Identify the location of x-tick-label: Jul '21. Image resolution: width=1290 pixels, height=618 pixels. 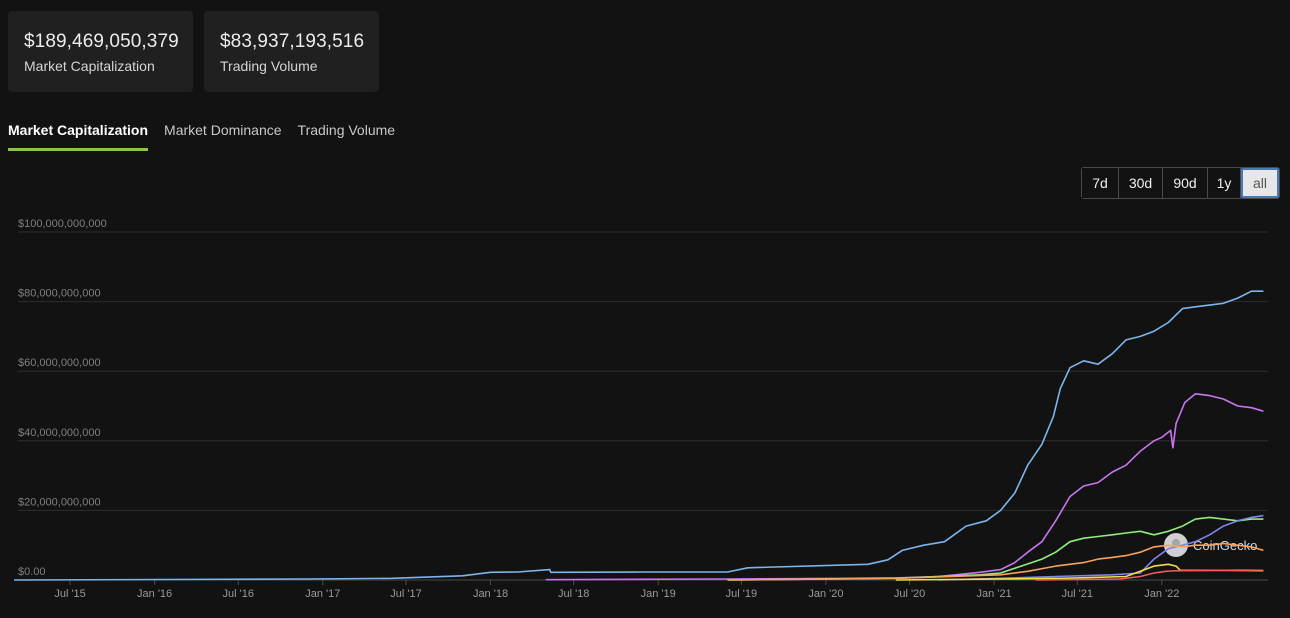
(1077, 594).